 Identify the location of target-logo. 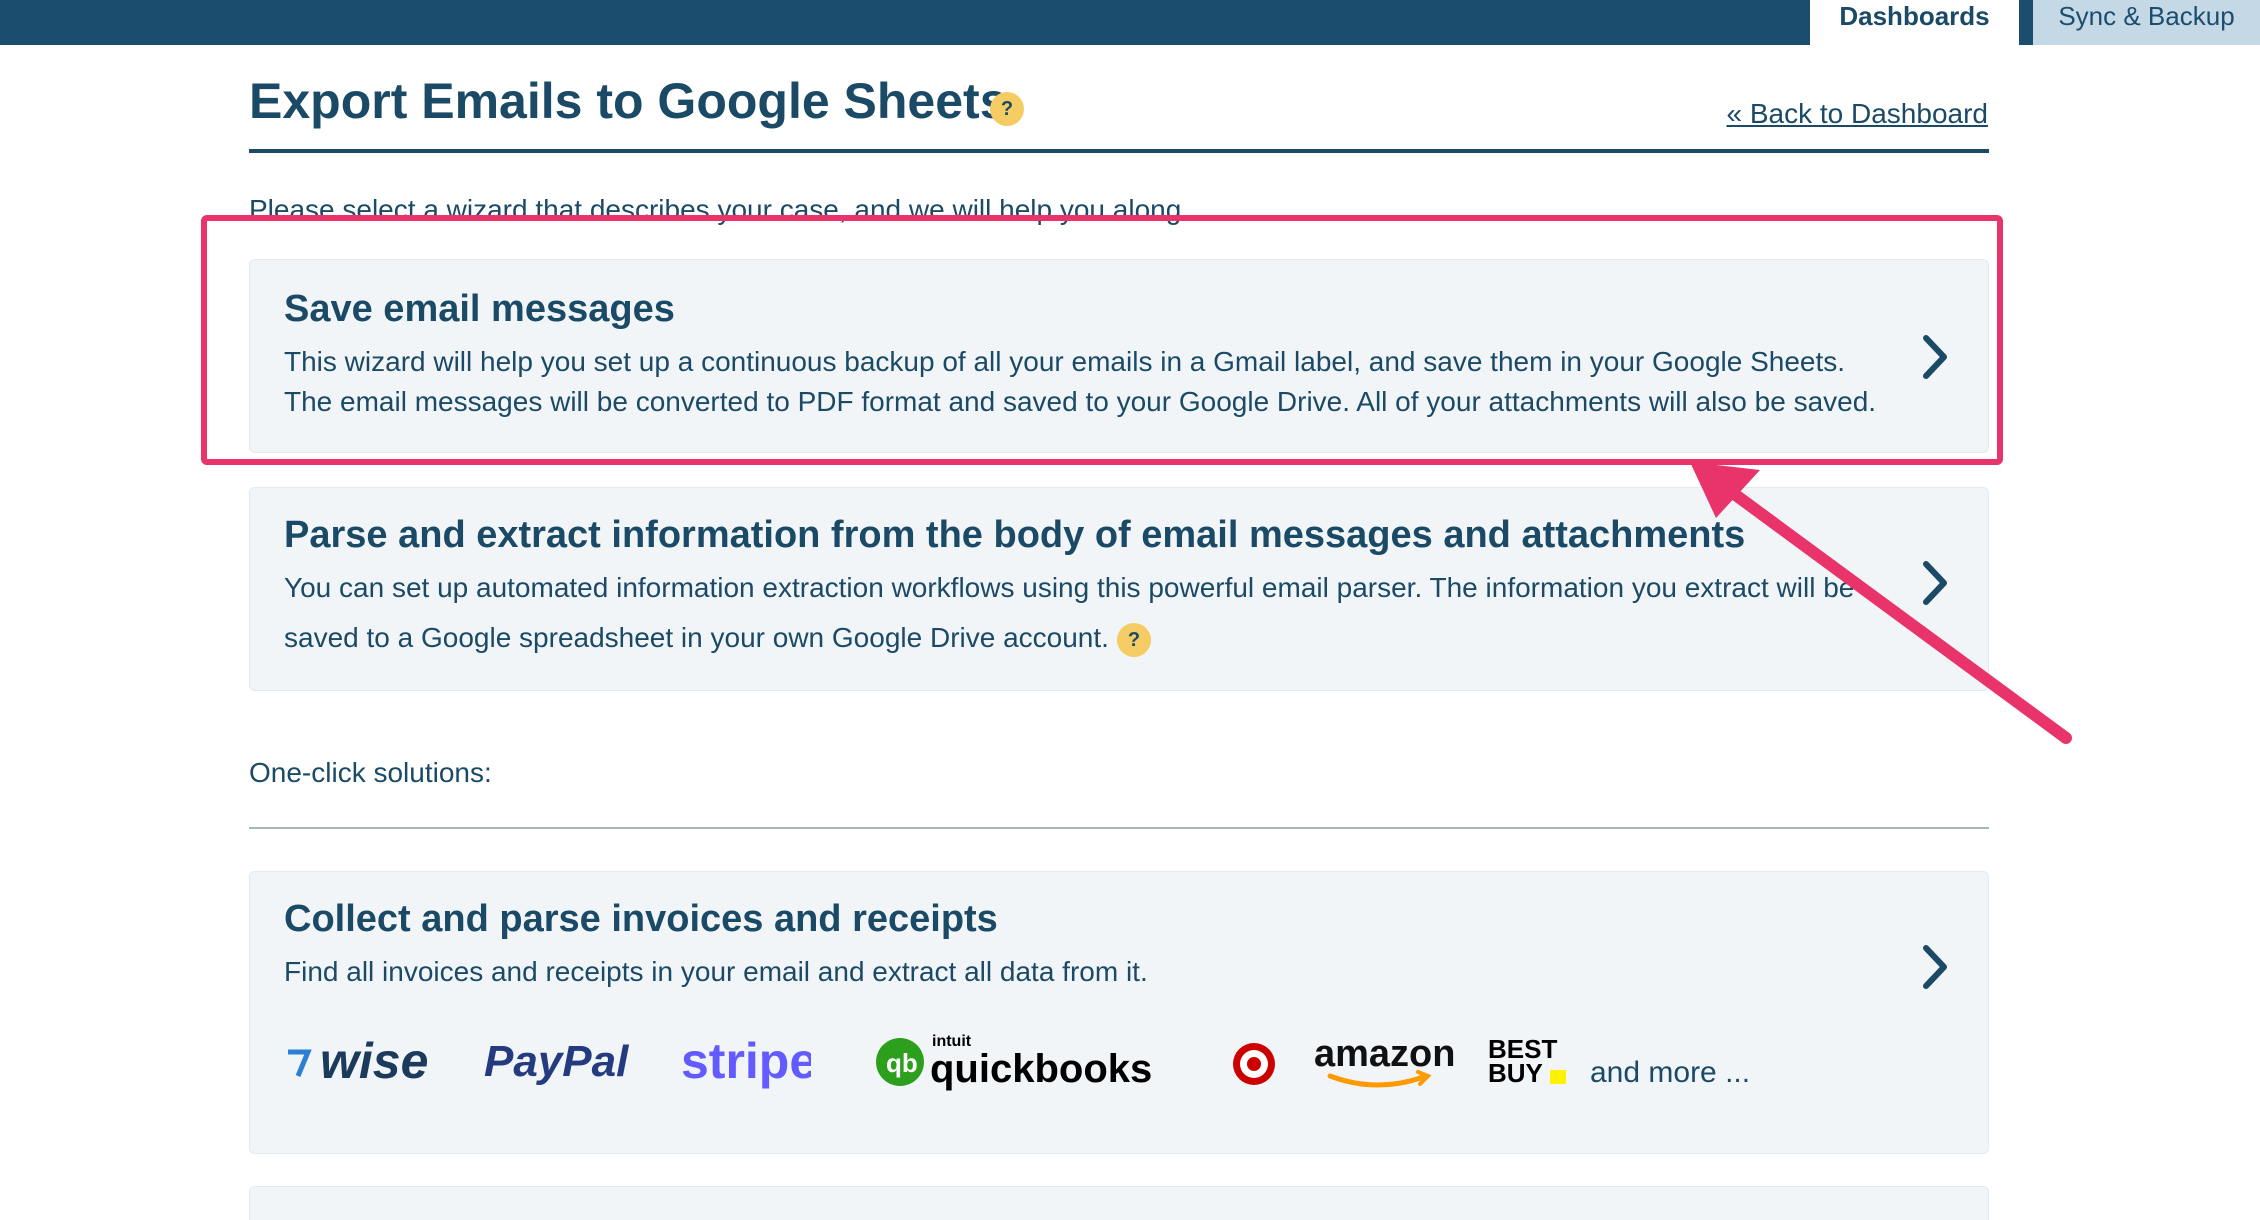
(1254, 1064).